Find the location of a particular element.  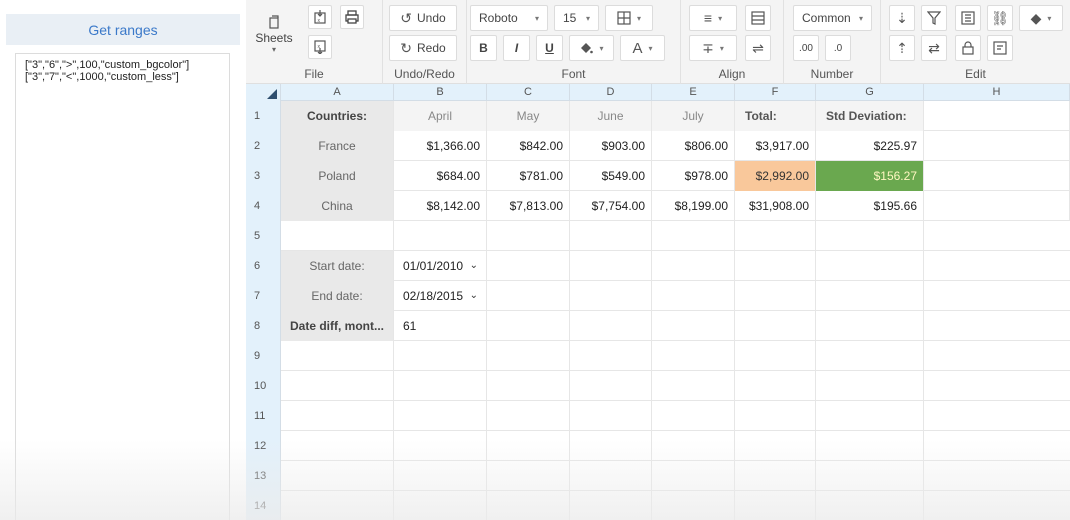

cell-d8 is located at coordinates (611, 326).